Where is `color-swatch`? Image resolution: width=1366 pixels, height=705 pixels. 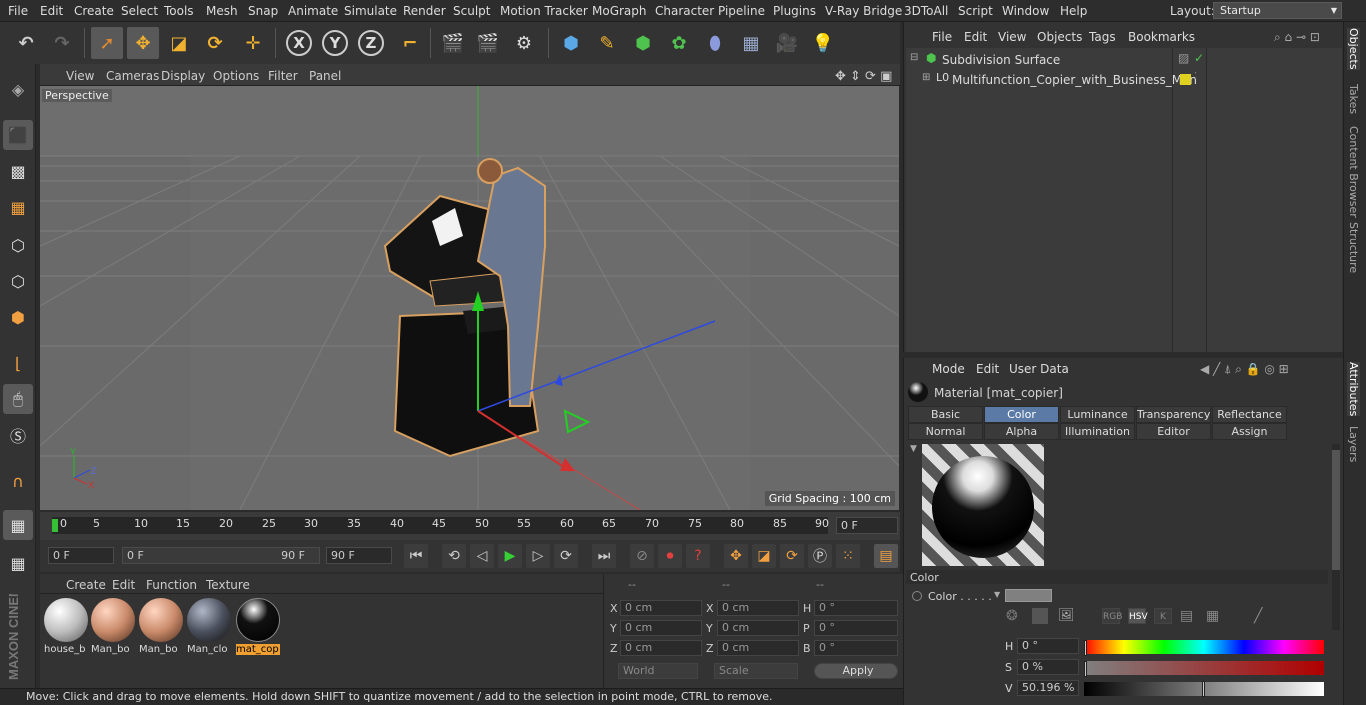
color-swatch is located at coordinates (1028, 595).